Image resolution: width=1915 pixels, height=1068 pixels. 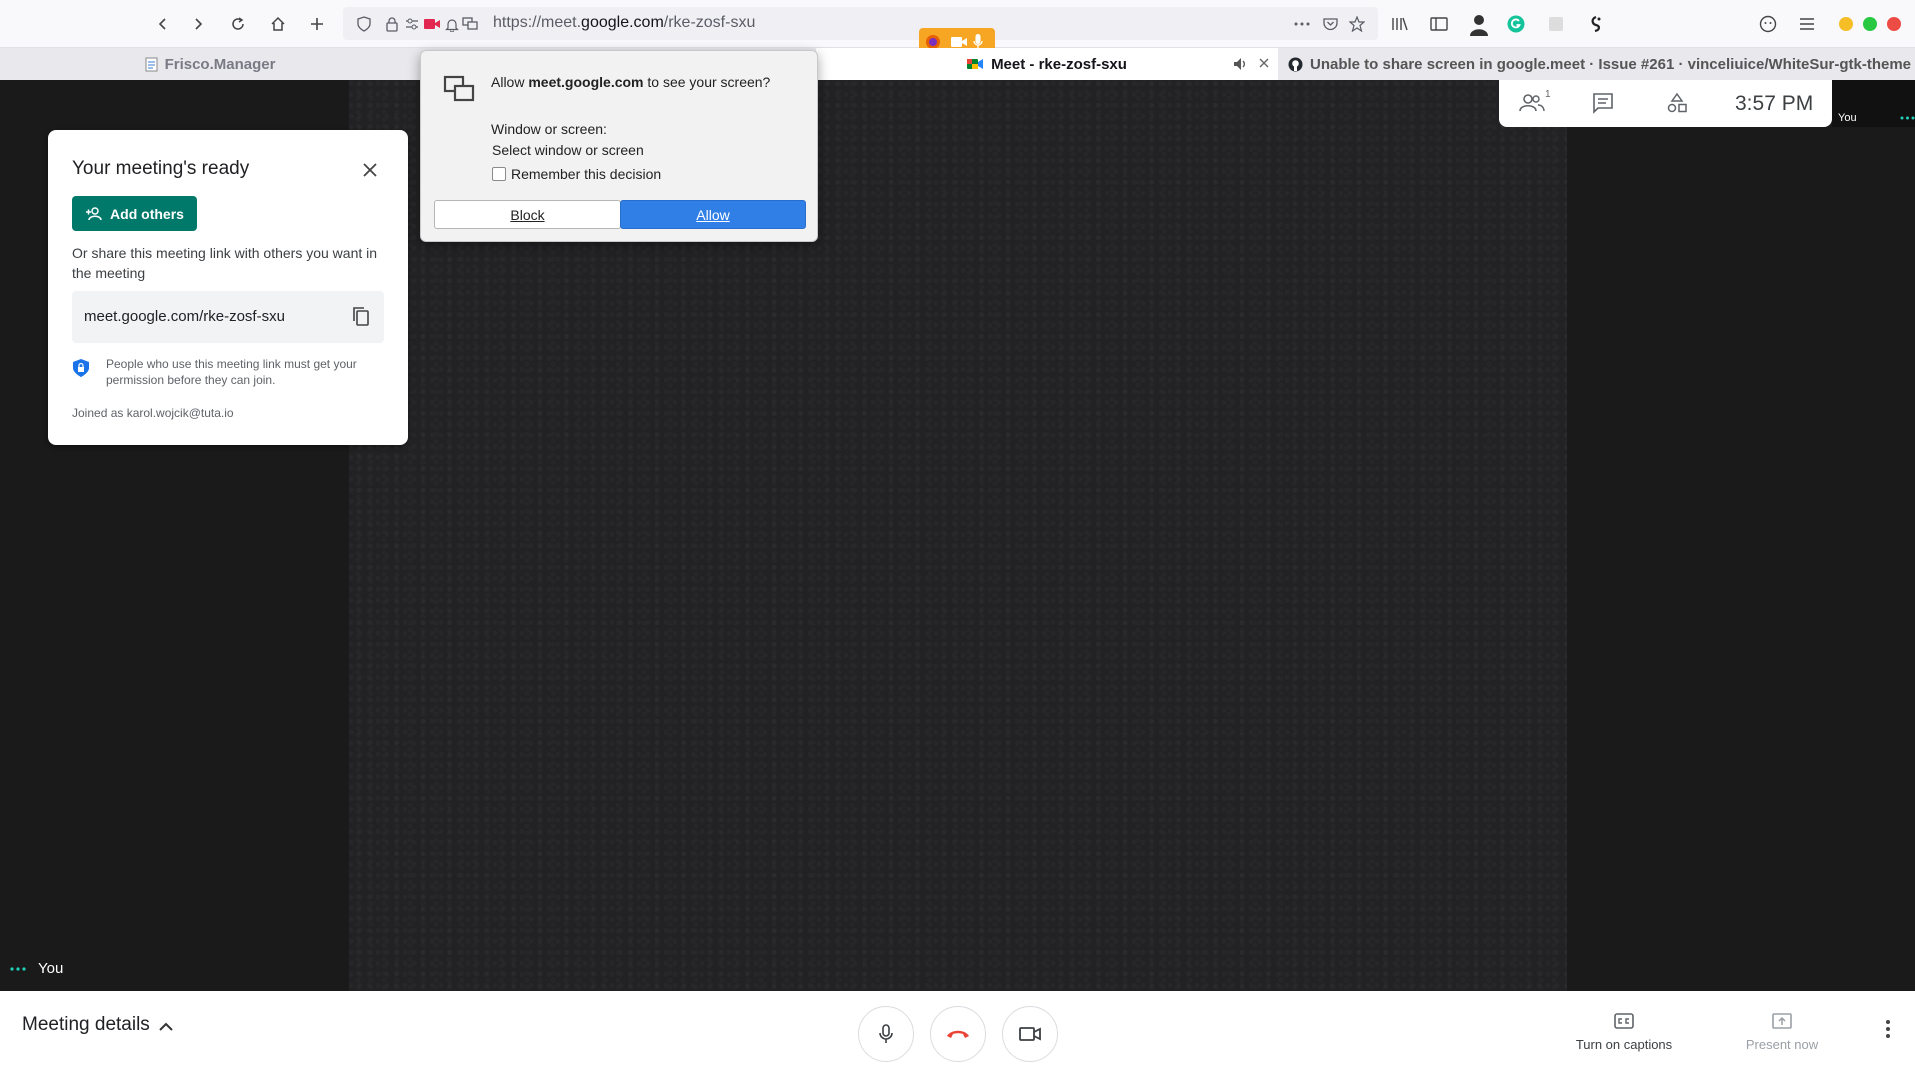 I want to click on shield-lock-icon, so click(x=81, y=368).